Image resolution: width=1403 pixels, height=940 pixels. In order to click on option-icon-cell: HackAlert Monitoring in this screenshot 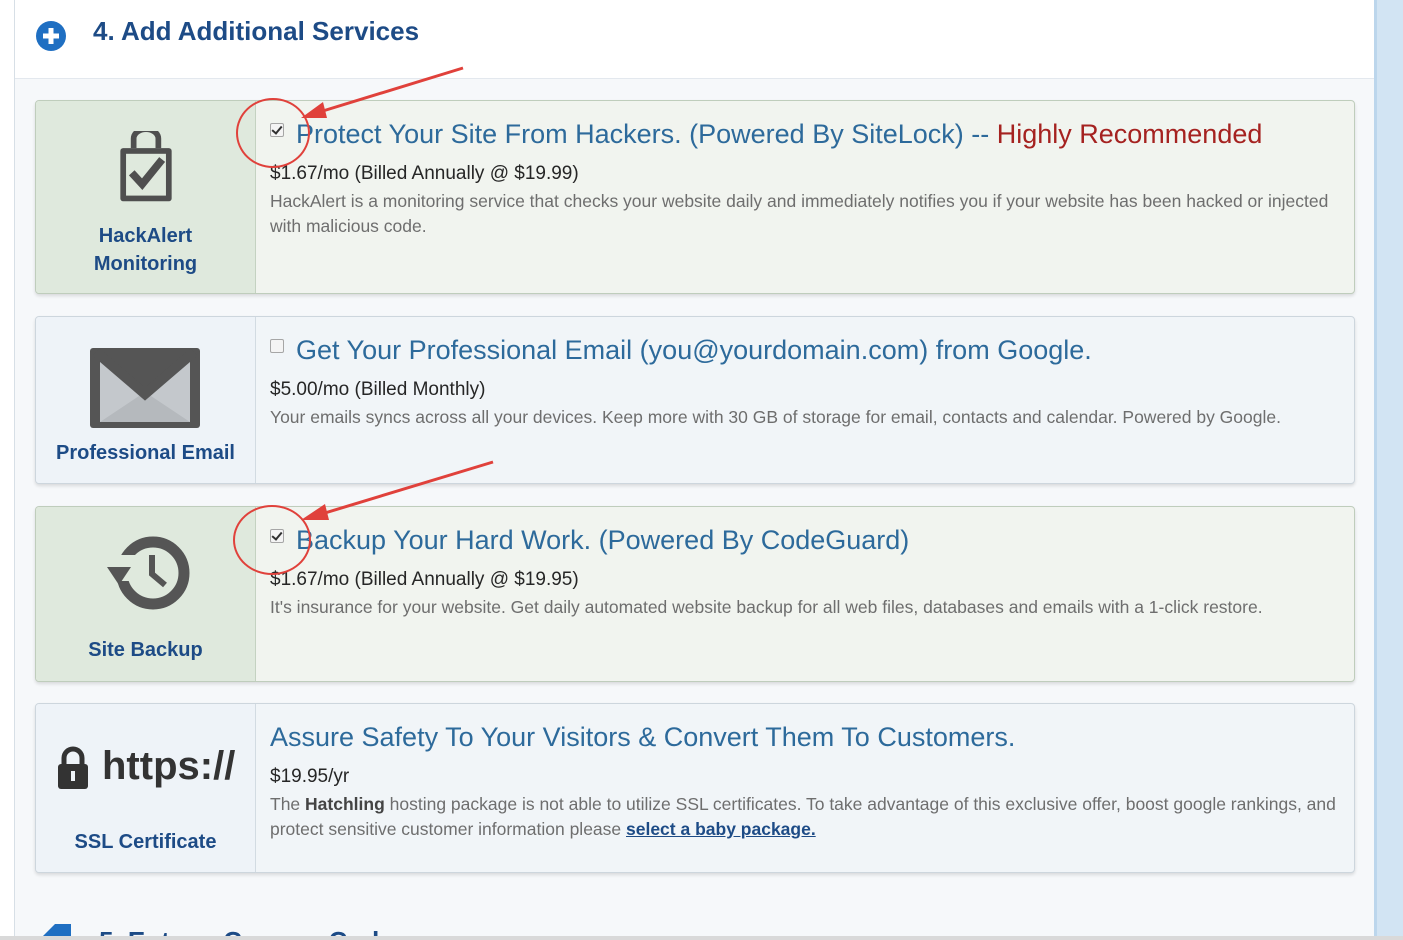, I will do `click(146, 197)`.